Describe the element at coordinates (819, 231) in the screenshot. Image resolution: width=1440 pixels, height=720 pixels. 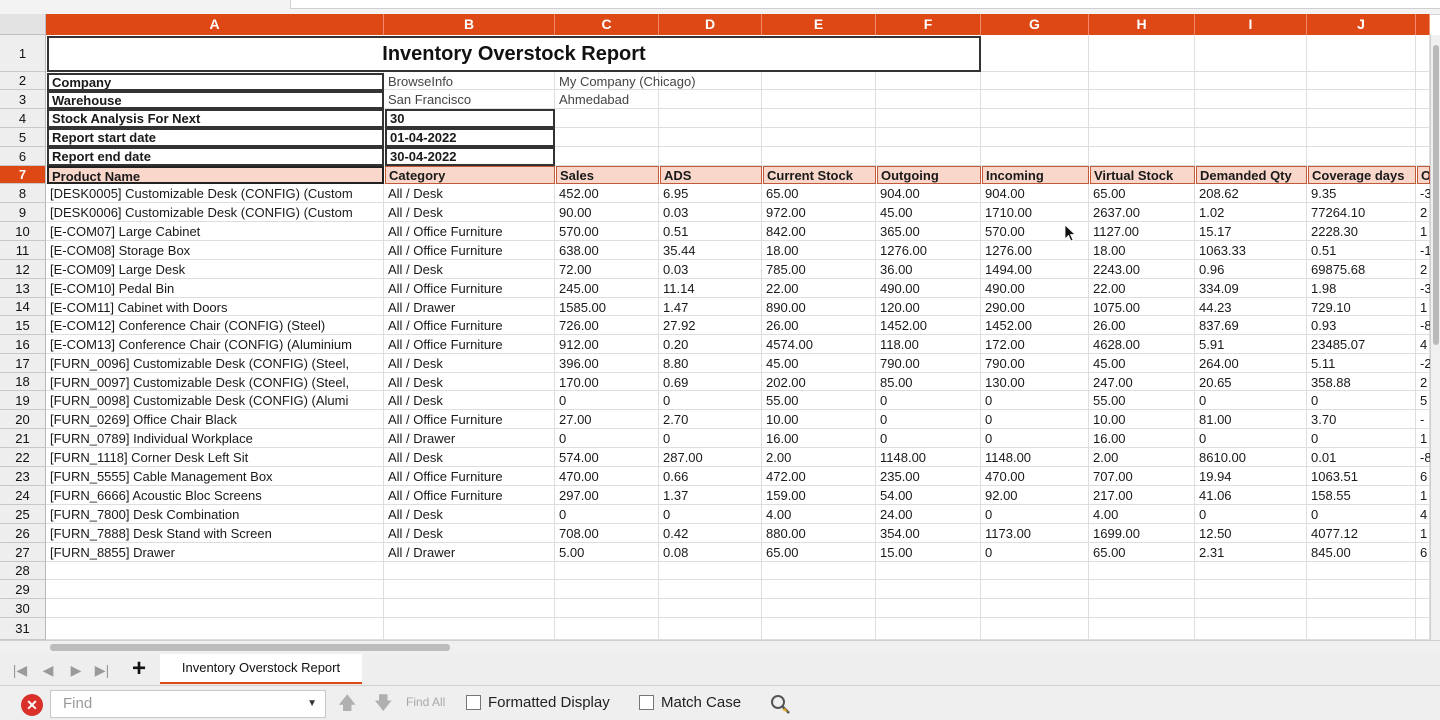
I see `table-cell: 842.00` at that location.